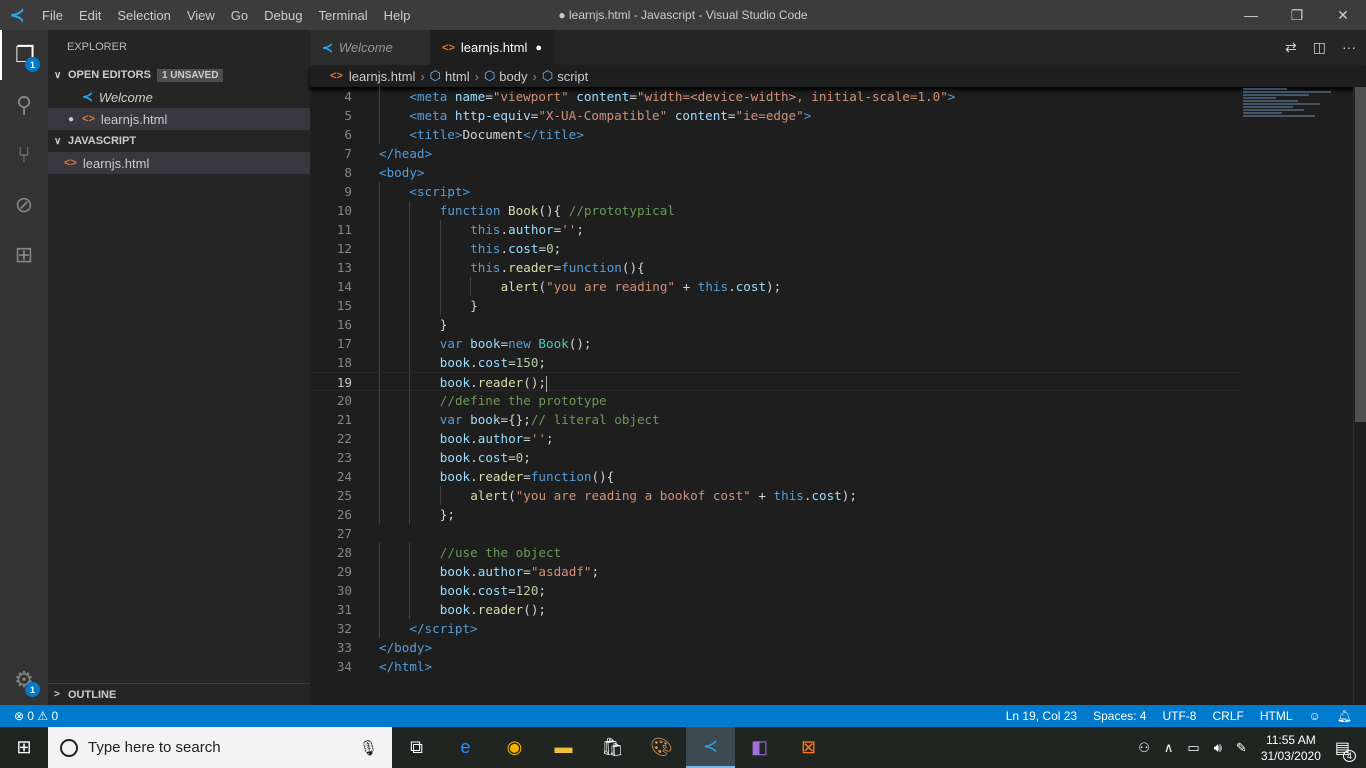 The image size is (1366, 768). Describe the element at coordinates (179, 75) in the screenshot. I see `open-editors-section: ∨ OPEN EDITORS 1 UNSAVED` at that location.